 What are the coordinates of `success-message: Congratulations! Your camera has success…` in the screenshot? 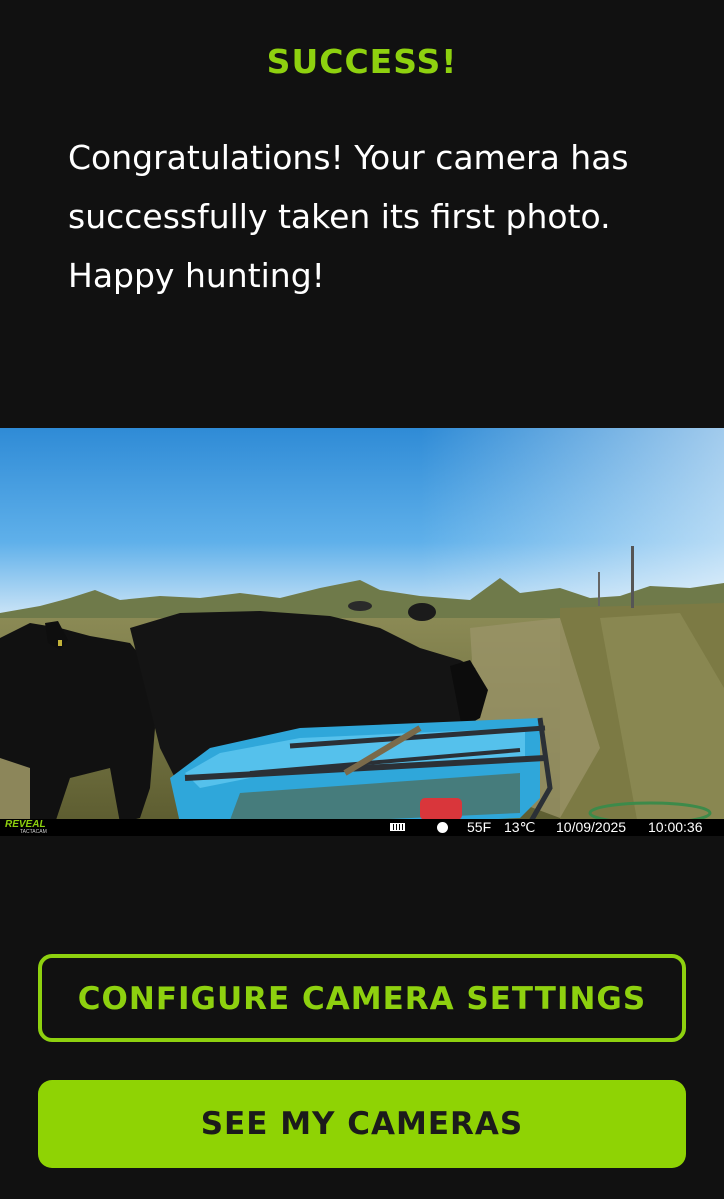 It's located at (348, 216).